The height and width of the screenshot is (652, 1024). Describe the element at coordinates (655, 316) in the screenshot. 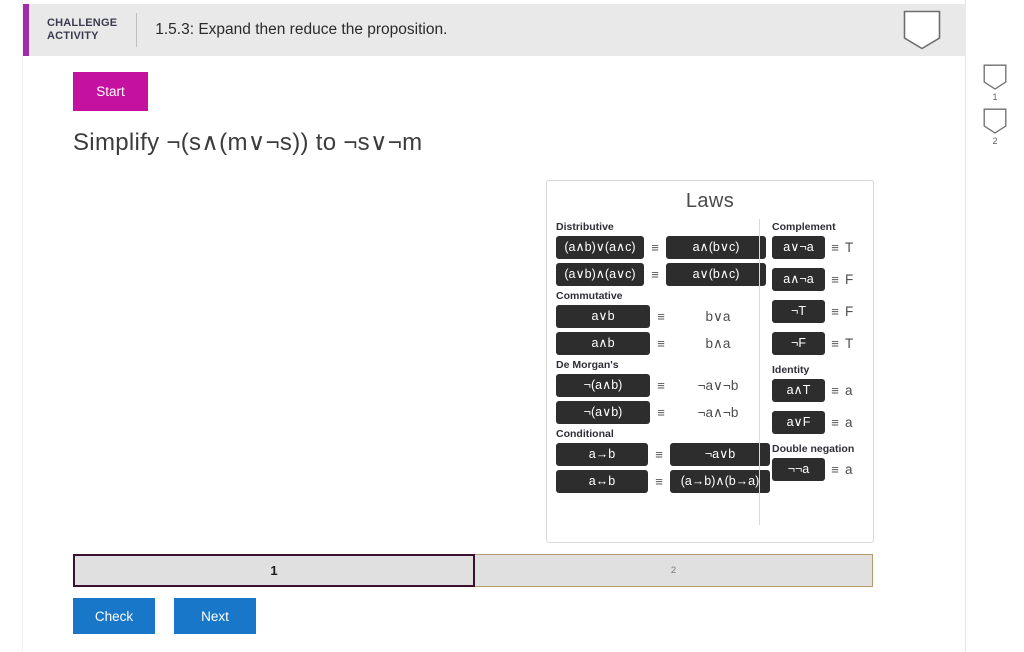

I see `law-row: a∨b ≡ b∨a` at that location.